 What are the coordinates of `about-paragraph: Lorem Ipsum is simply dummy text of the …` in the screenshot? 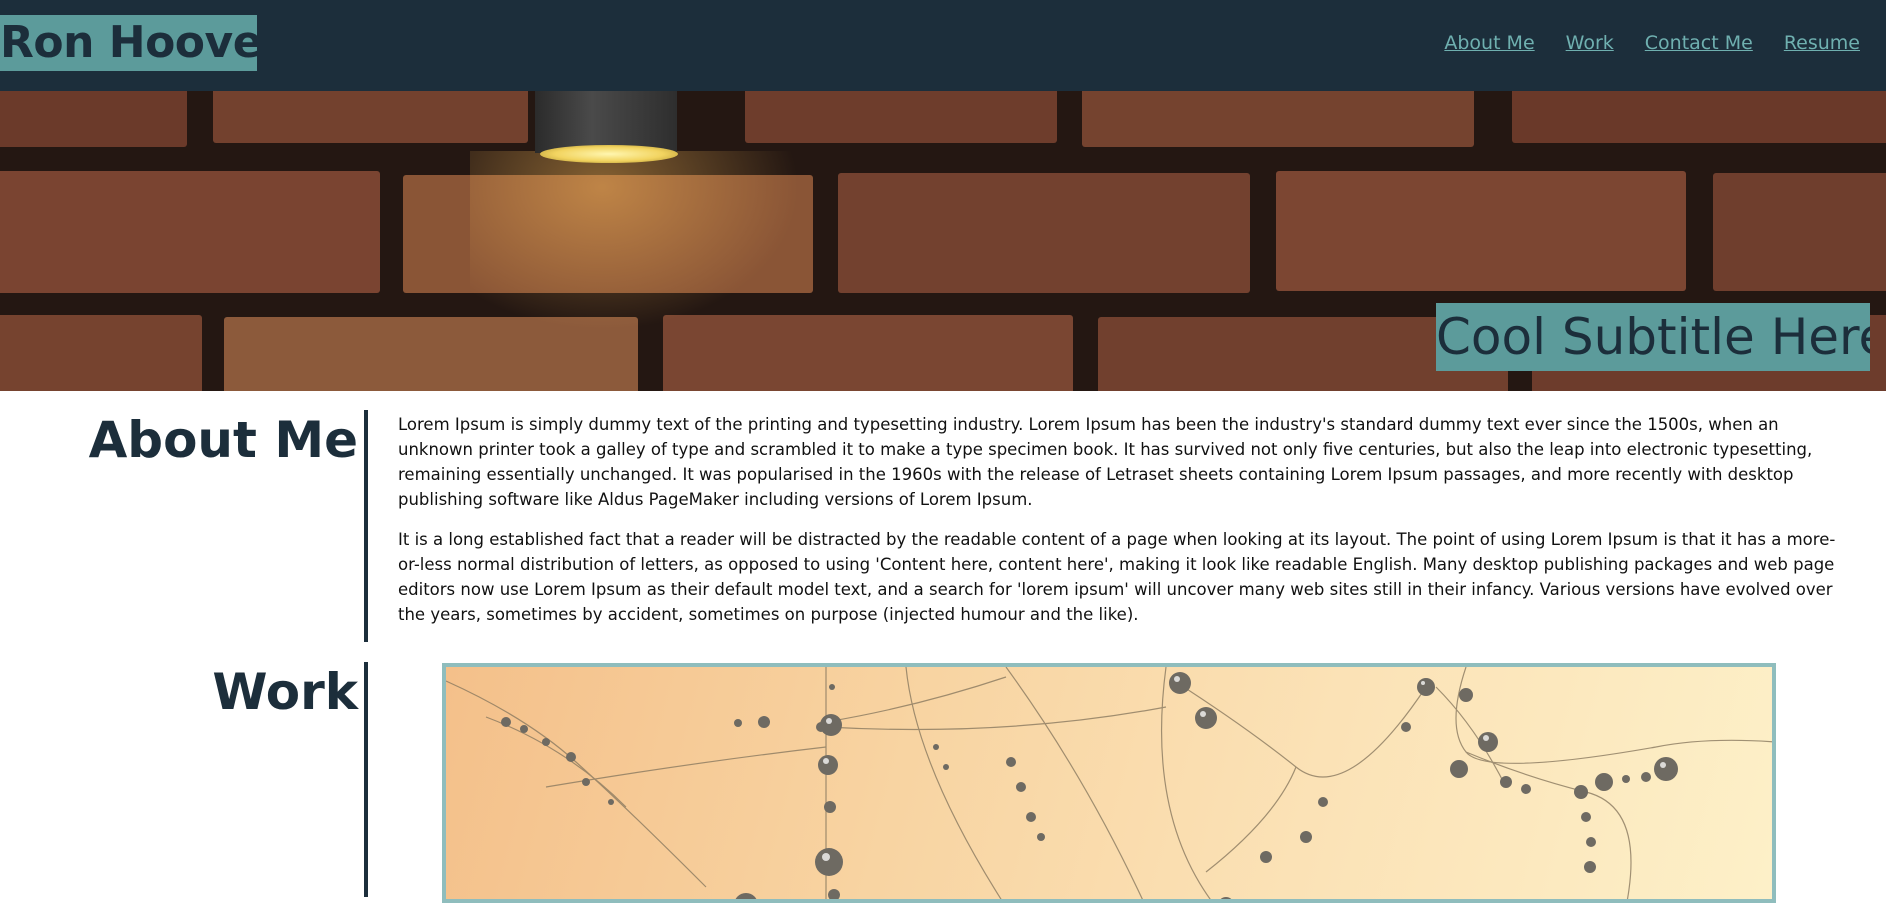 It's located at (1105, 462).